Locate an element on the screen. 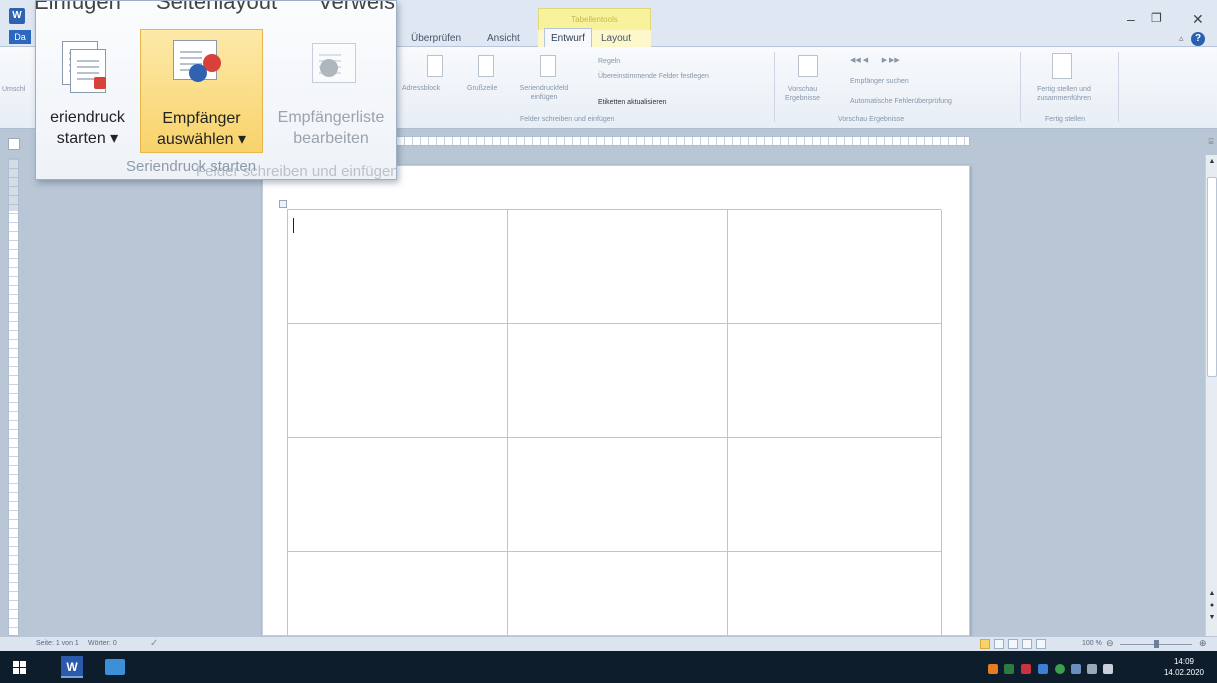  start-mail-merge-button: eriendruck starten ▾ is located at coordinates (87, 91).